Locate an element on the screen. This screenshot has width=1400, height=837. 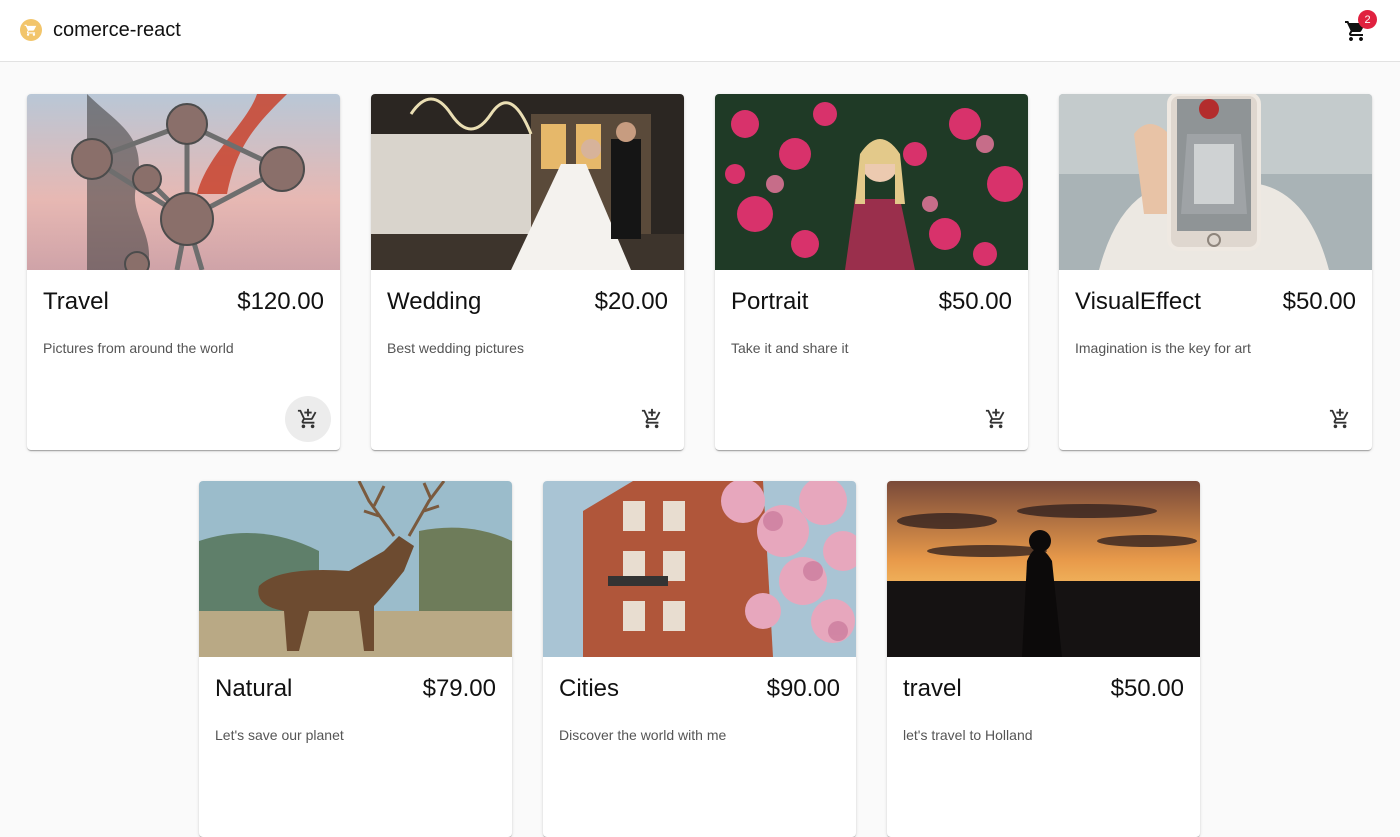
product-price: $79.00 is located at coordinates (459, 688).